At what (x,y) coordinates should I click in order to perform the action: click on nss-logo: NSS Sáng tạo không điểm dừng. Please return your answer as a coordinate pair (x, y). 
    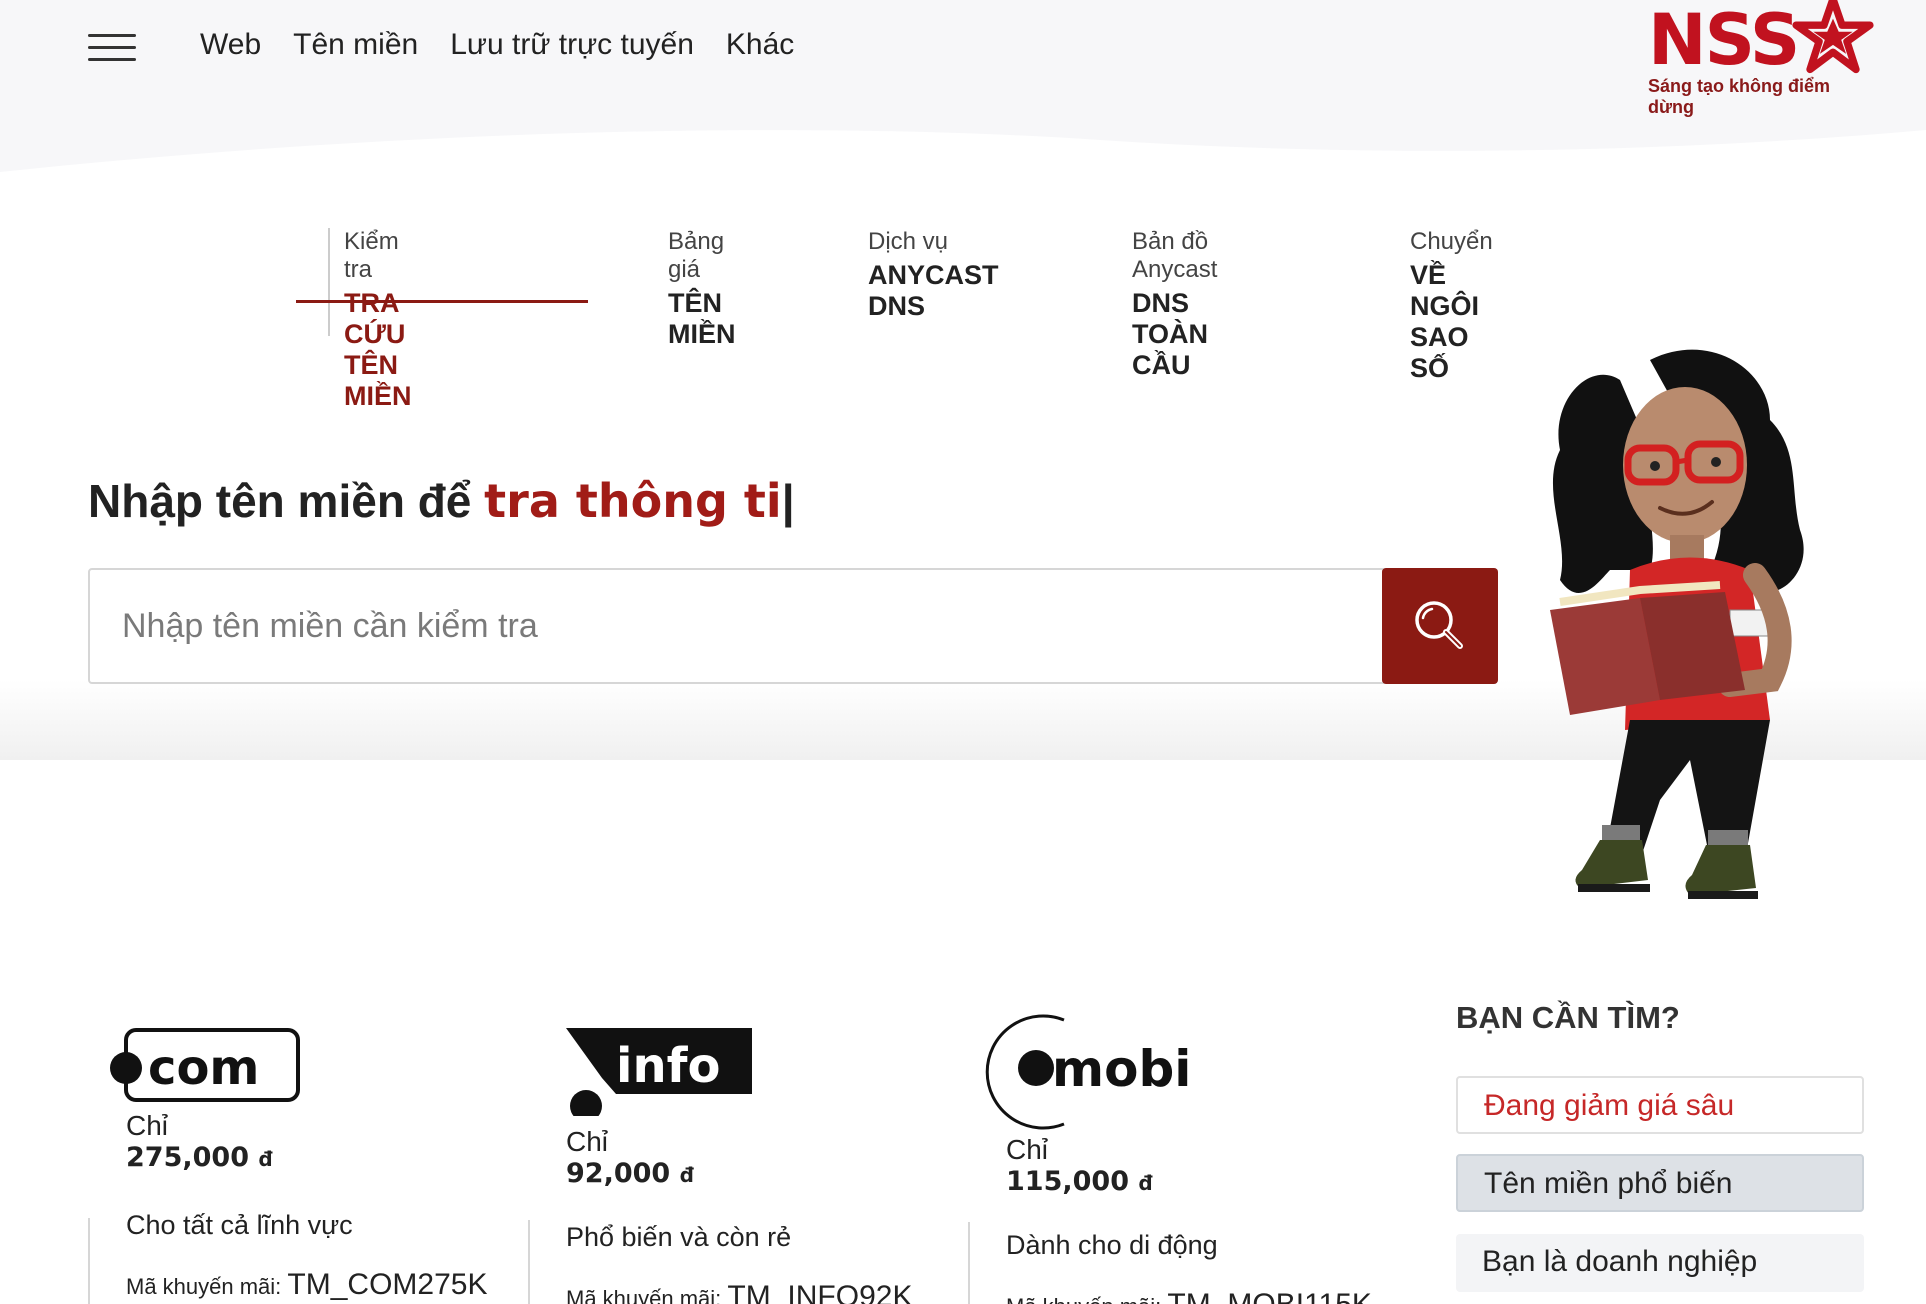
    Looking at the image, I should click on (1759, 58).